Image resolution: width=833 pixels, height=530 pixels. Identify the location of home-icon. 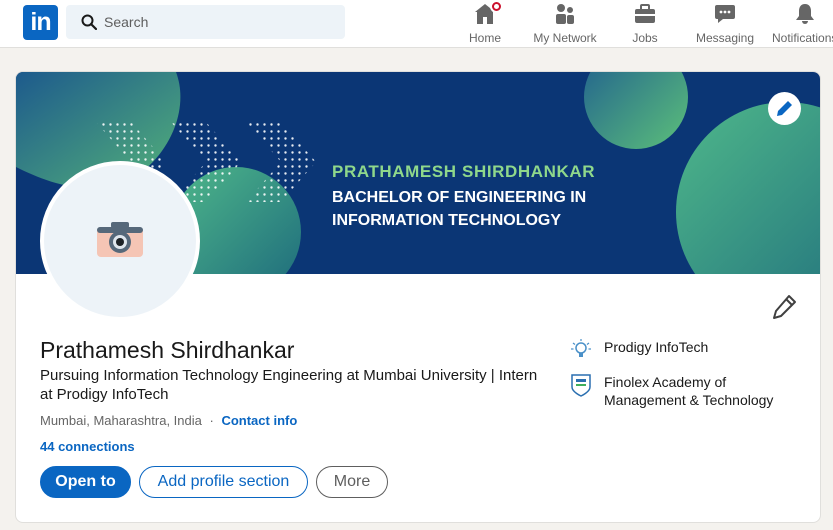
(488, 13).